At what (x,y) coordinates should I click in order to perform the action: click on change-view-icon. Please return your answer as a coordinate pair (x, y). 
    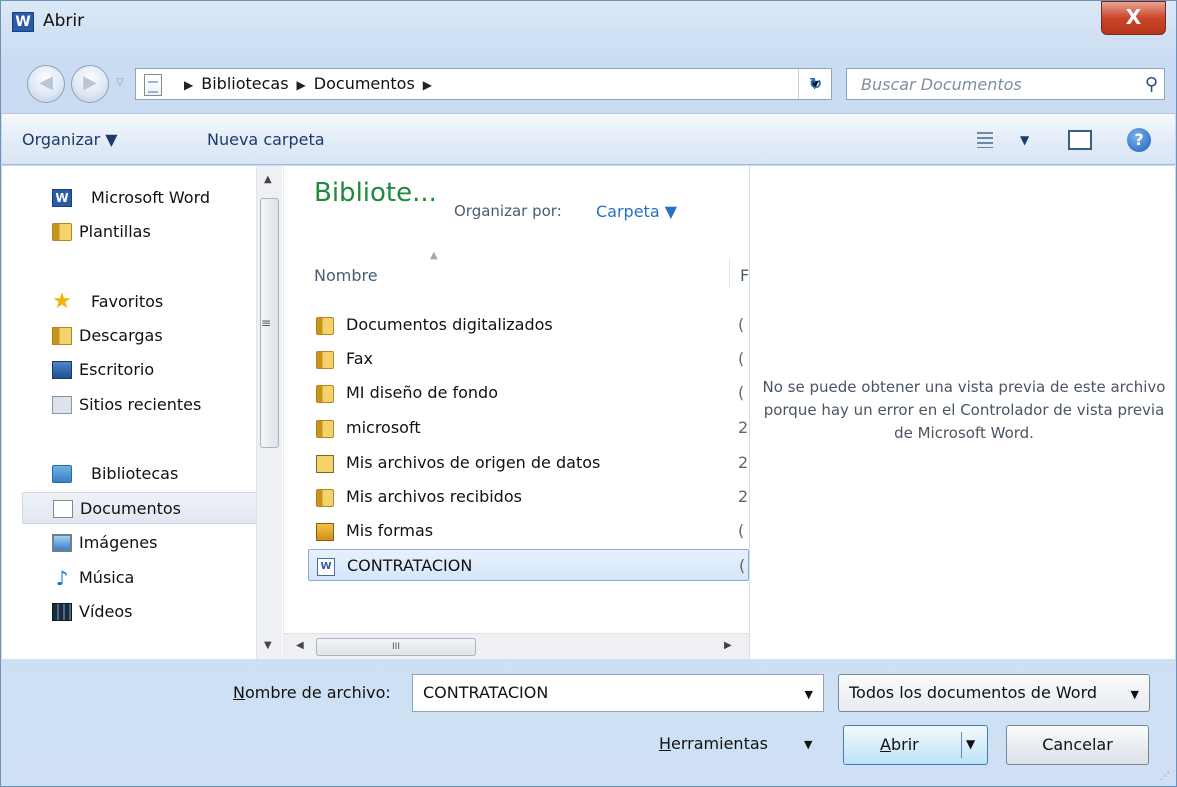
    Looking at the image, I should click on (985, 140).